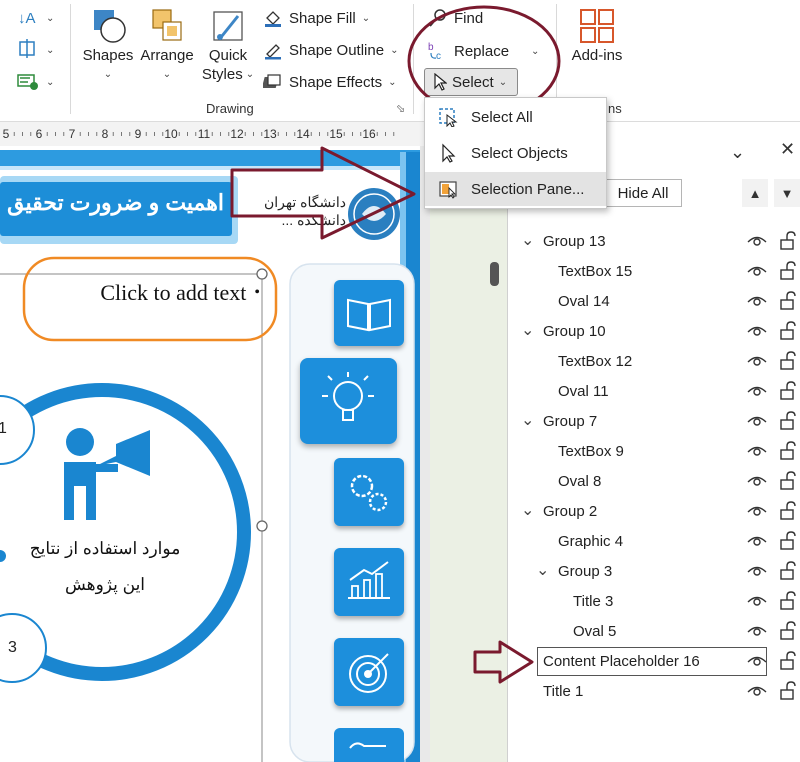 The height and width of the screenshot is (762, 800). I want to click on selection-pane-item: Title 3, so click(593, 601).